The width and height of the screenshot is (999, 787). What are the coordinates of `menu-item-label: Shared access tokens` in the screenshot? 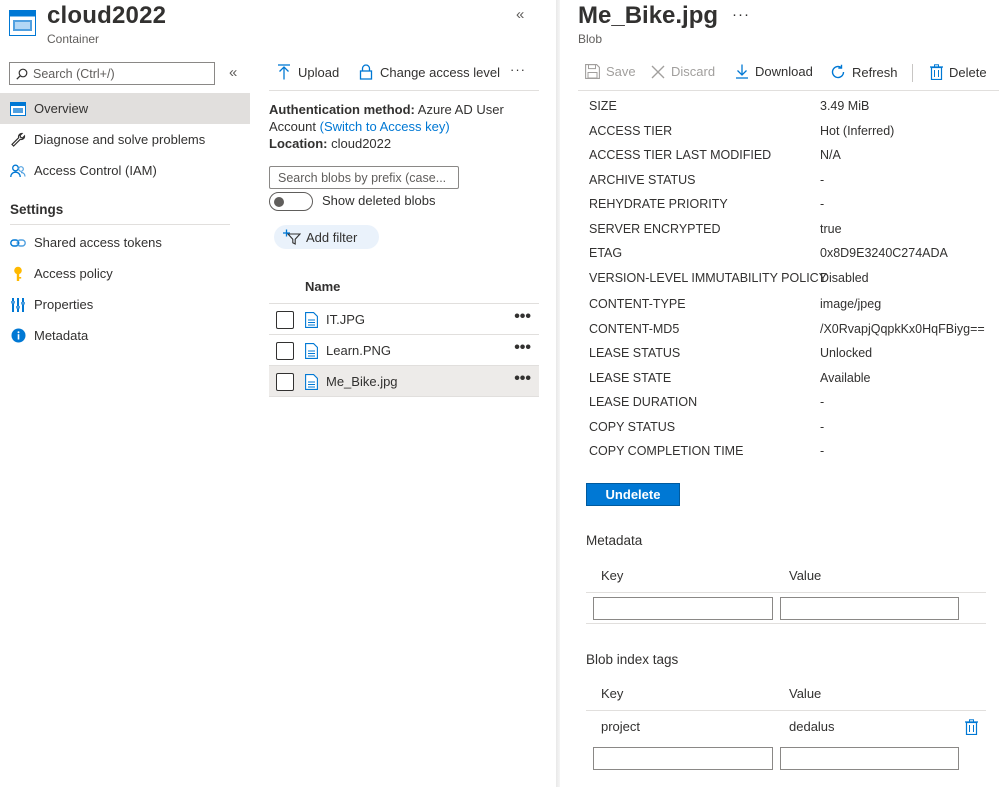 It's located at (98, 242).